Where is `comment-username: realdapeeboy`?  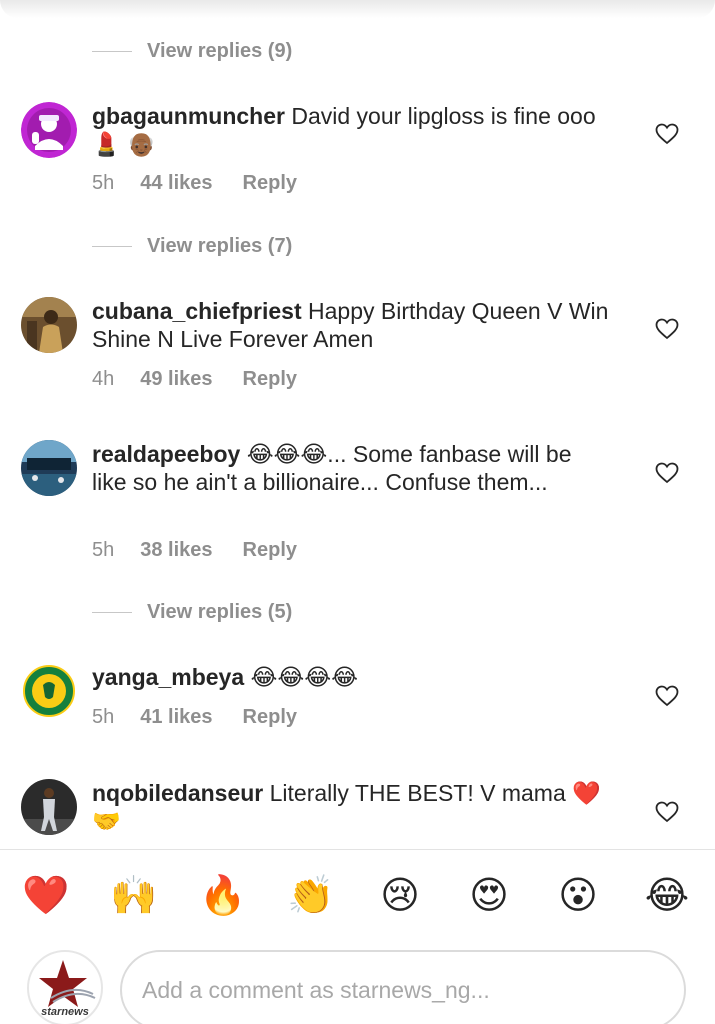
comment-username: realdapeeboy is located at coordinates (166, 454).